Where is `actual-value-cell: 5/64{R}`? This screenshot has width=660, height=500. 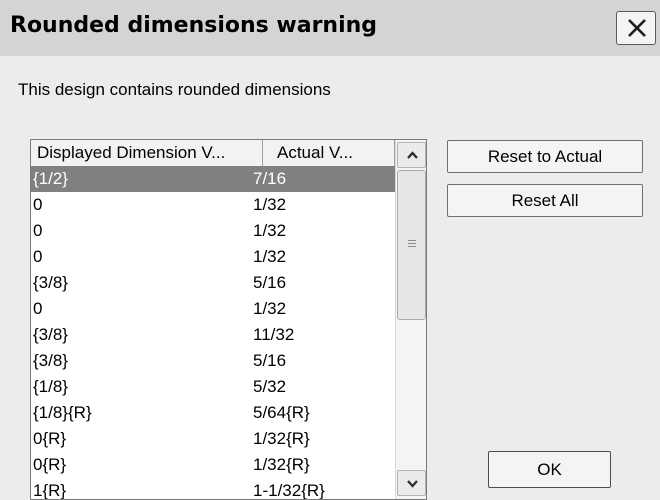 actual-value-cell: 5/64{R} is located at coordinates (281, 412).